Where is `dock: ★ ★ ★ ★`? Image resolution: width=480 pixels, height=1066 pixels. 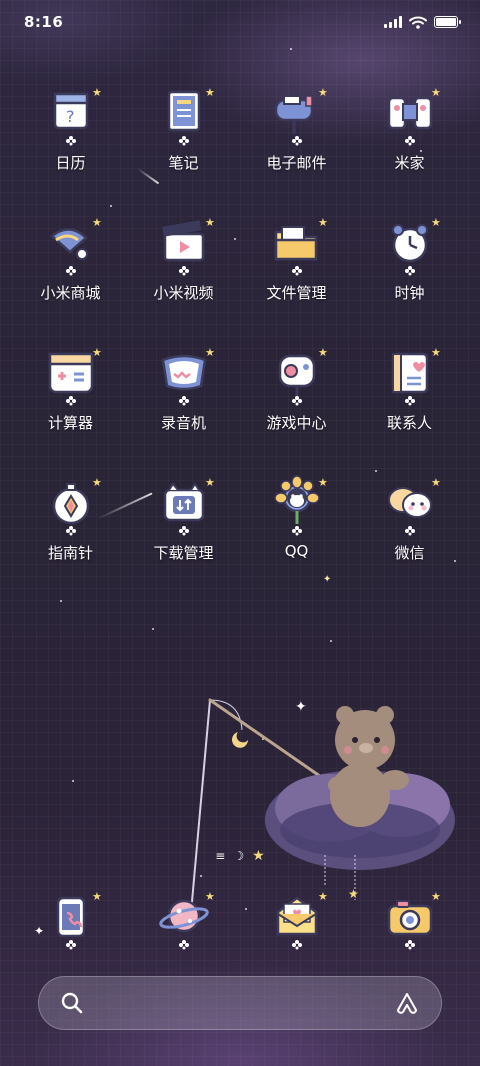
dock: ★ ★ ★ ★ is located at coordinates (240, 922).